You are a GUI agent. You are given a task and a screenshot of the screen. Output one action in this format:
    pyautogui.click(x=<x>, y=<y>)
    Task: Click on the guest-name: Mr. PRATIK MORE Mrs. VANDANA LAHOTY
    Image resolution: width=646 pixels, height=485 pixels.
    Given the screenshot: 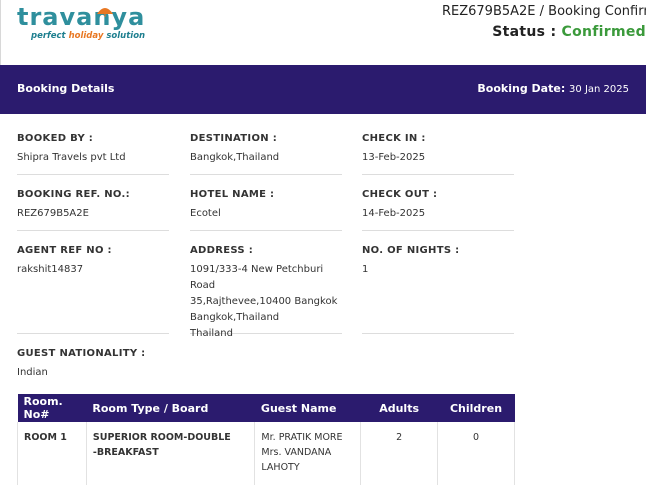 What is the action you would take?
    pyautogui.click(x=307, y=453)
    